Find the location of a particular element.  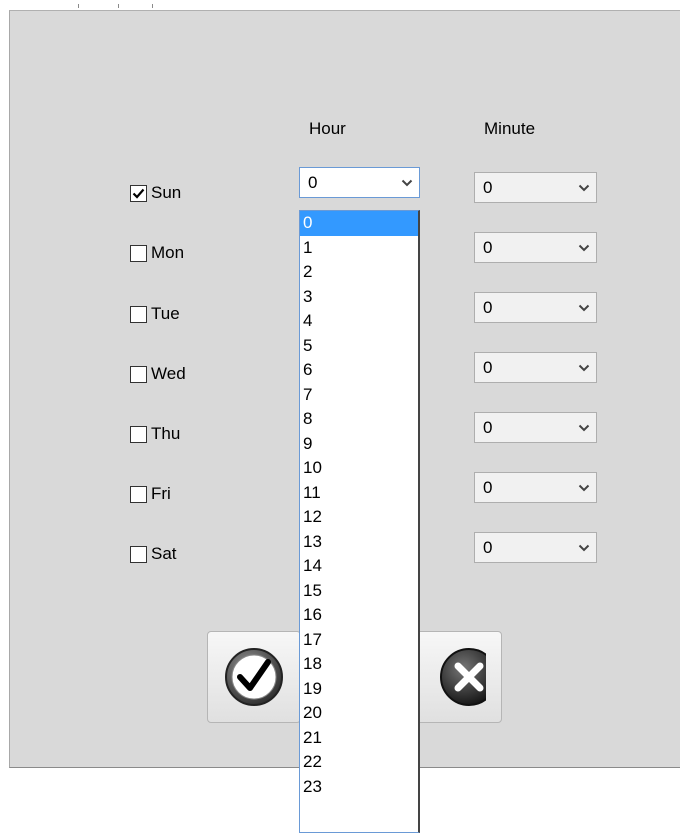

day-label: Tue is located at coordinates (165, 313).